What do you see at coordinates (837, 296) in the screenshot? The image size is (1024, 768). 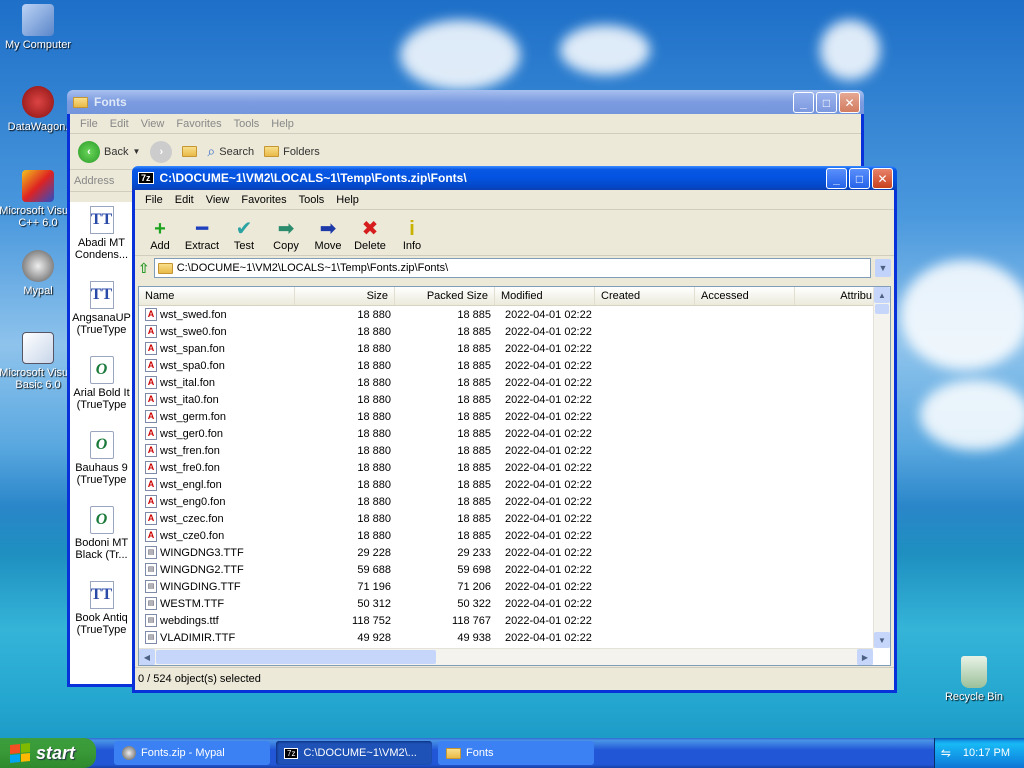 I see `column-attributes: Attribu` at bounding box center [837, 296].